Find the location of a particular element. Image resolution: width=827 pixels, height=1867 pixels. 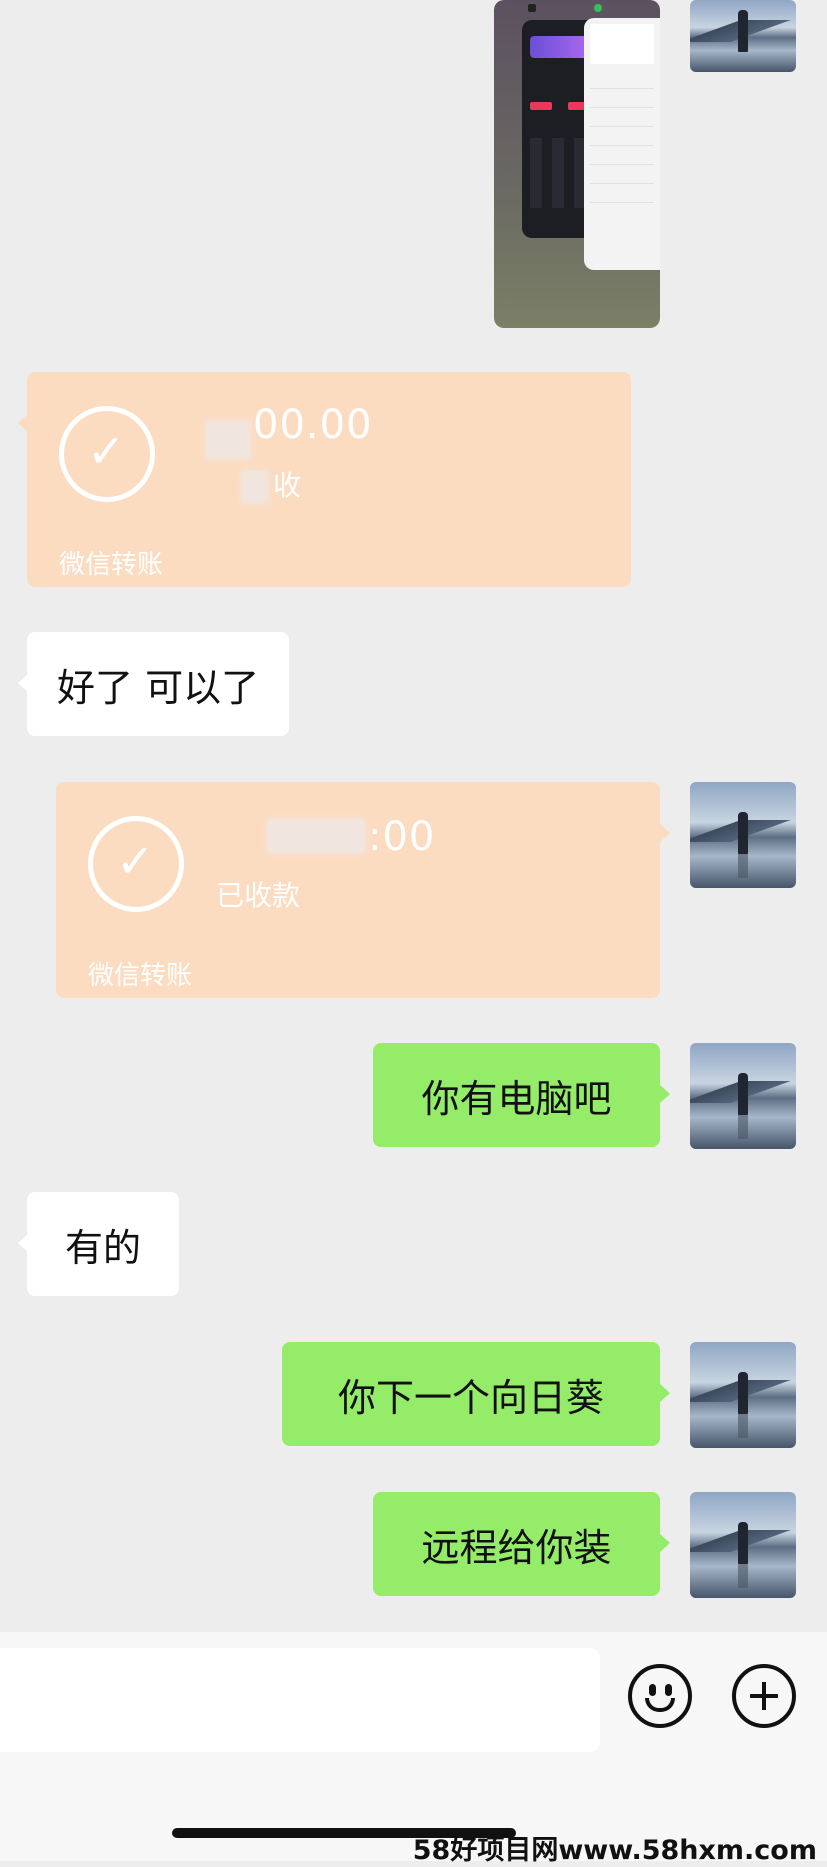

plus-icon is located at coordinates (764, 1696).